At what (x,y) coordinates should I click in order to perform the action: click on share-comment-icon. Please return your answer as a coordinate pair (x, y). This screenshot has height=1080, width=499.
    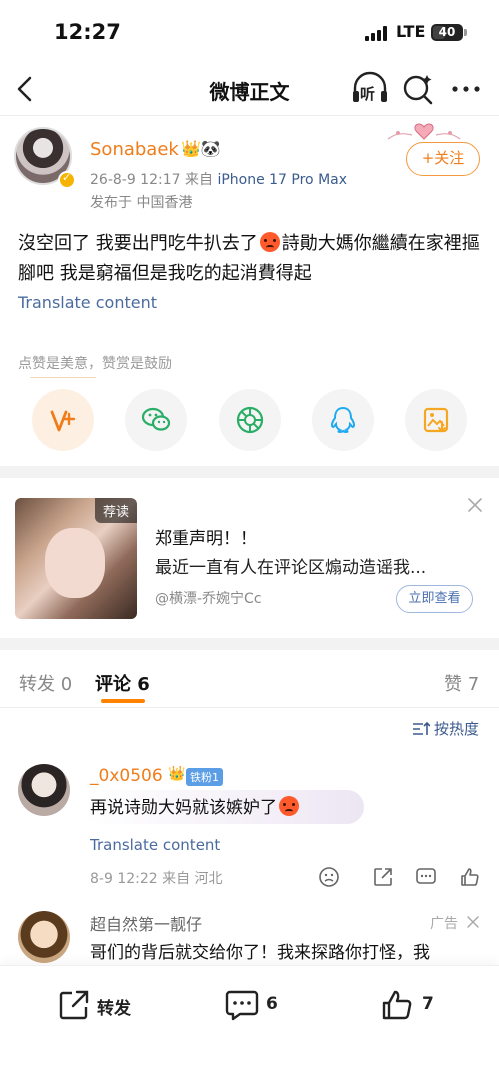
    Looking at the image, I should click on (383, 877).